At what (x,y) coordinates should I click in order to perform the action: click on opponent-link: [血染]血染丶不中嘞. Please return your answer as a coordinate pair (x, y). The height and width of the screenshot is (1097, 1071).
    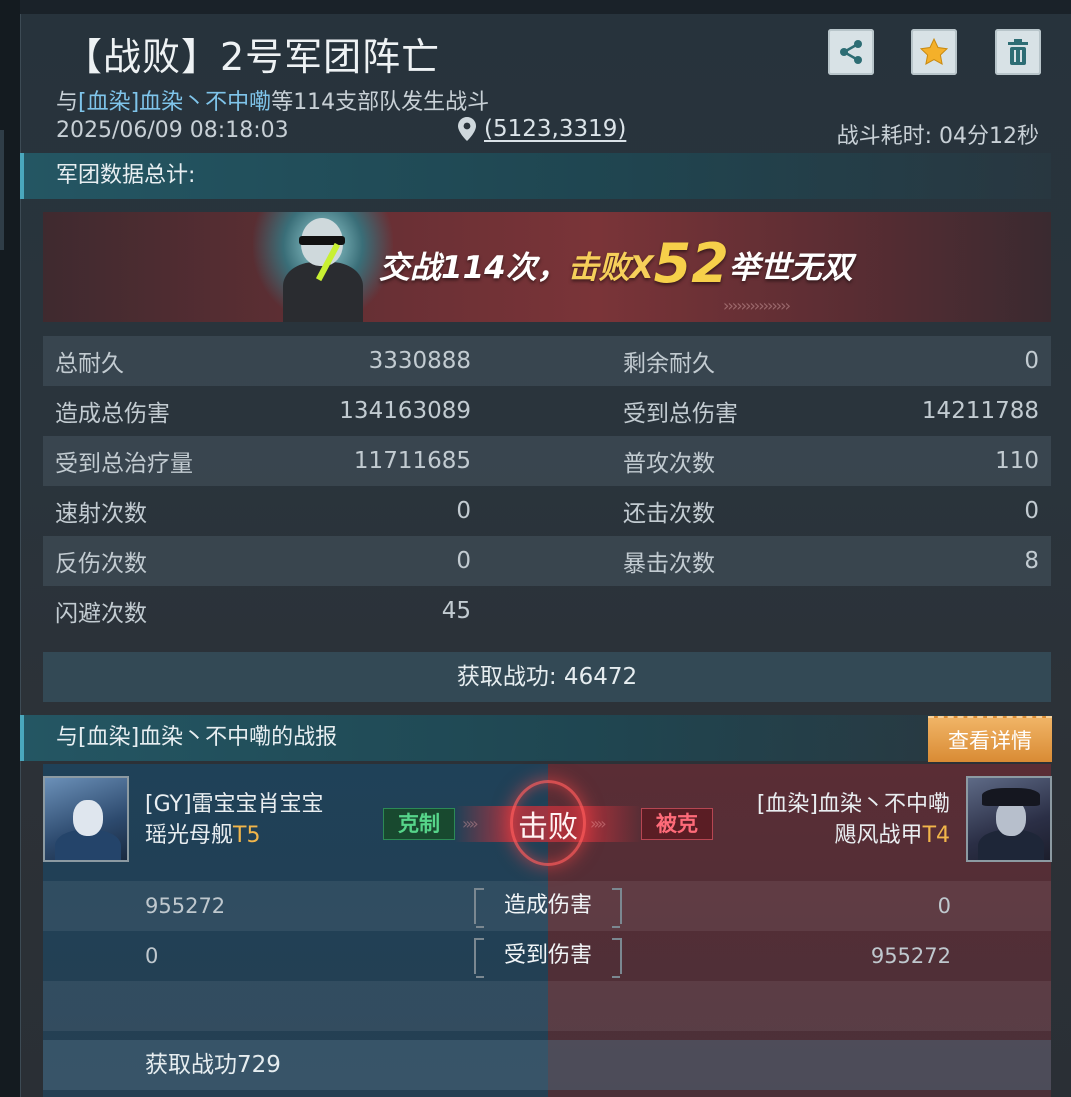
    Looking at the image, I should click on (174, 102).